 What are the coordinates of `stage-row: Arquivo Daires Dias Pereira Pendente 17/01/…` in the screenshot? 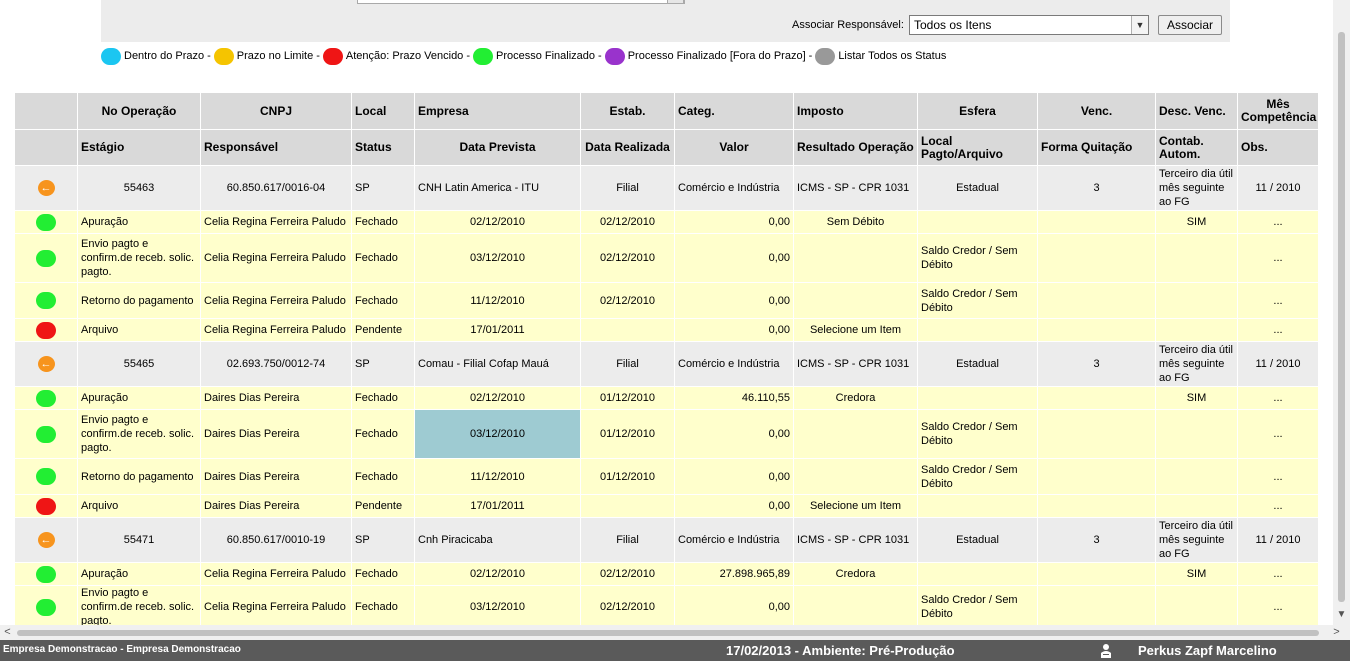 It's located at (666, 506).